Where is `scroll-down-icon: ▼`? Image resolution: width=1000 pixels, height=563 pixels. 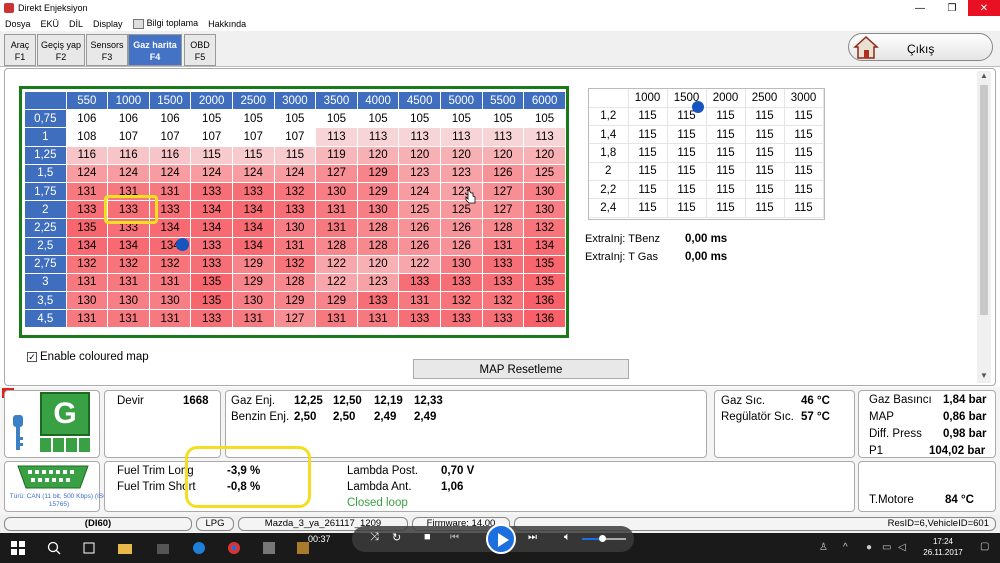
scroll-down-icon: ▼ is located at coordinates (984, 377).